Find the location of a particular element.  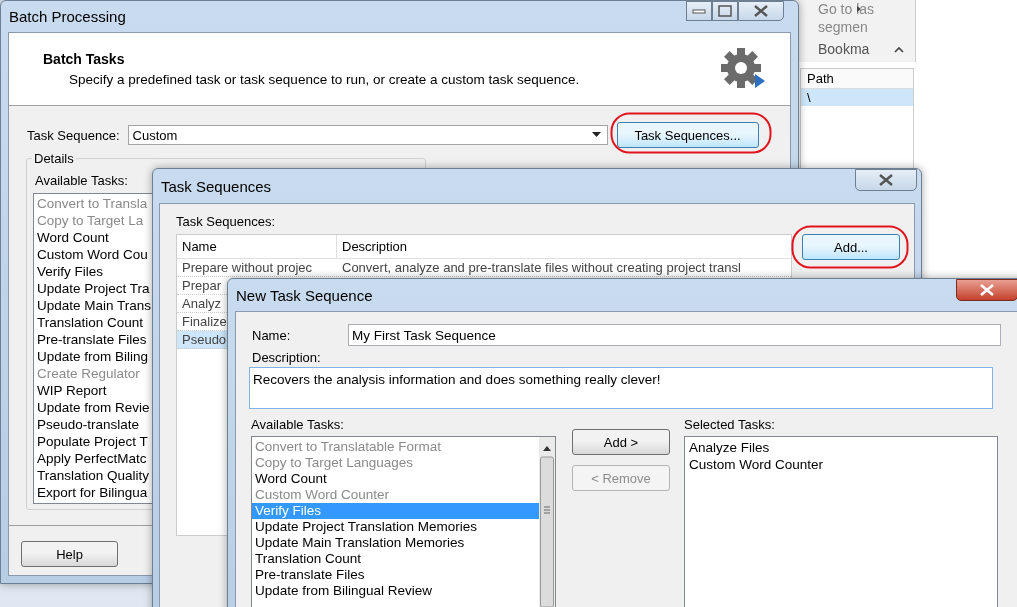

task-sequences-label: Task Sequences: is located at coordinates (226, 221).